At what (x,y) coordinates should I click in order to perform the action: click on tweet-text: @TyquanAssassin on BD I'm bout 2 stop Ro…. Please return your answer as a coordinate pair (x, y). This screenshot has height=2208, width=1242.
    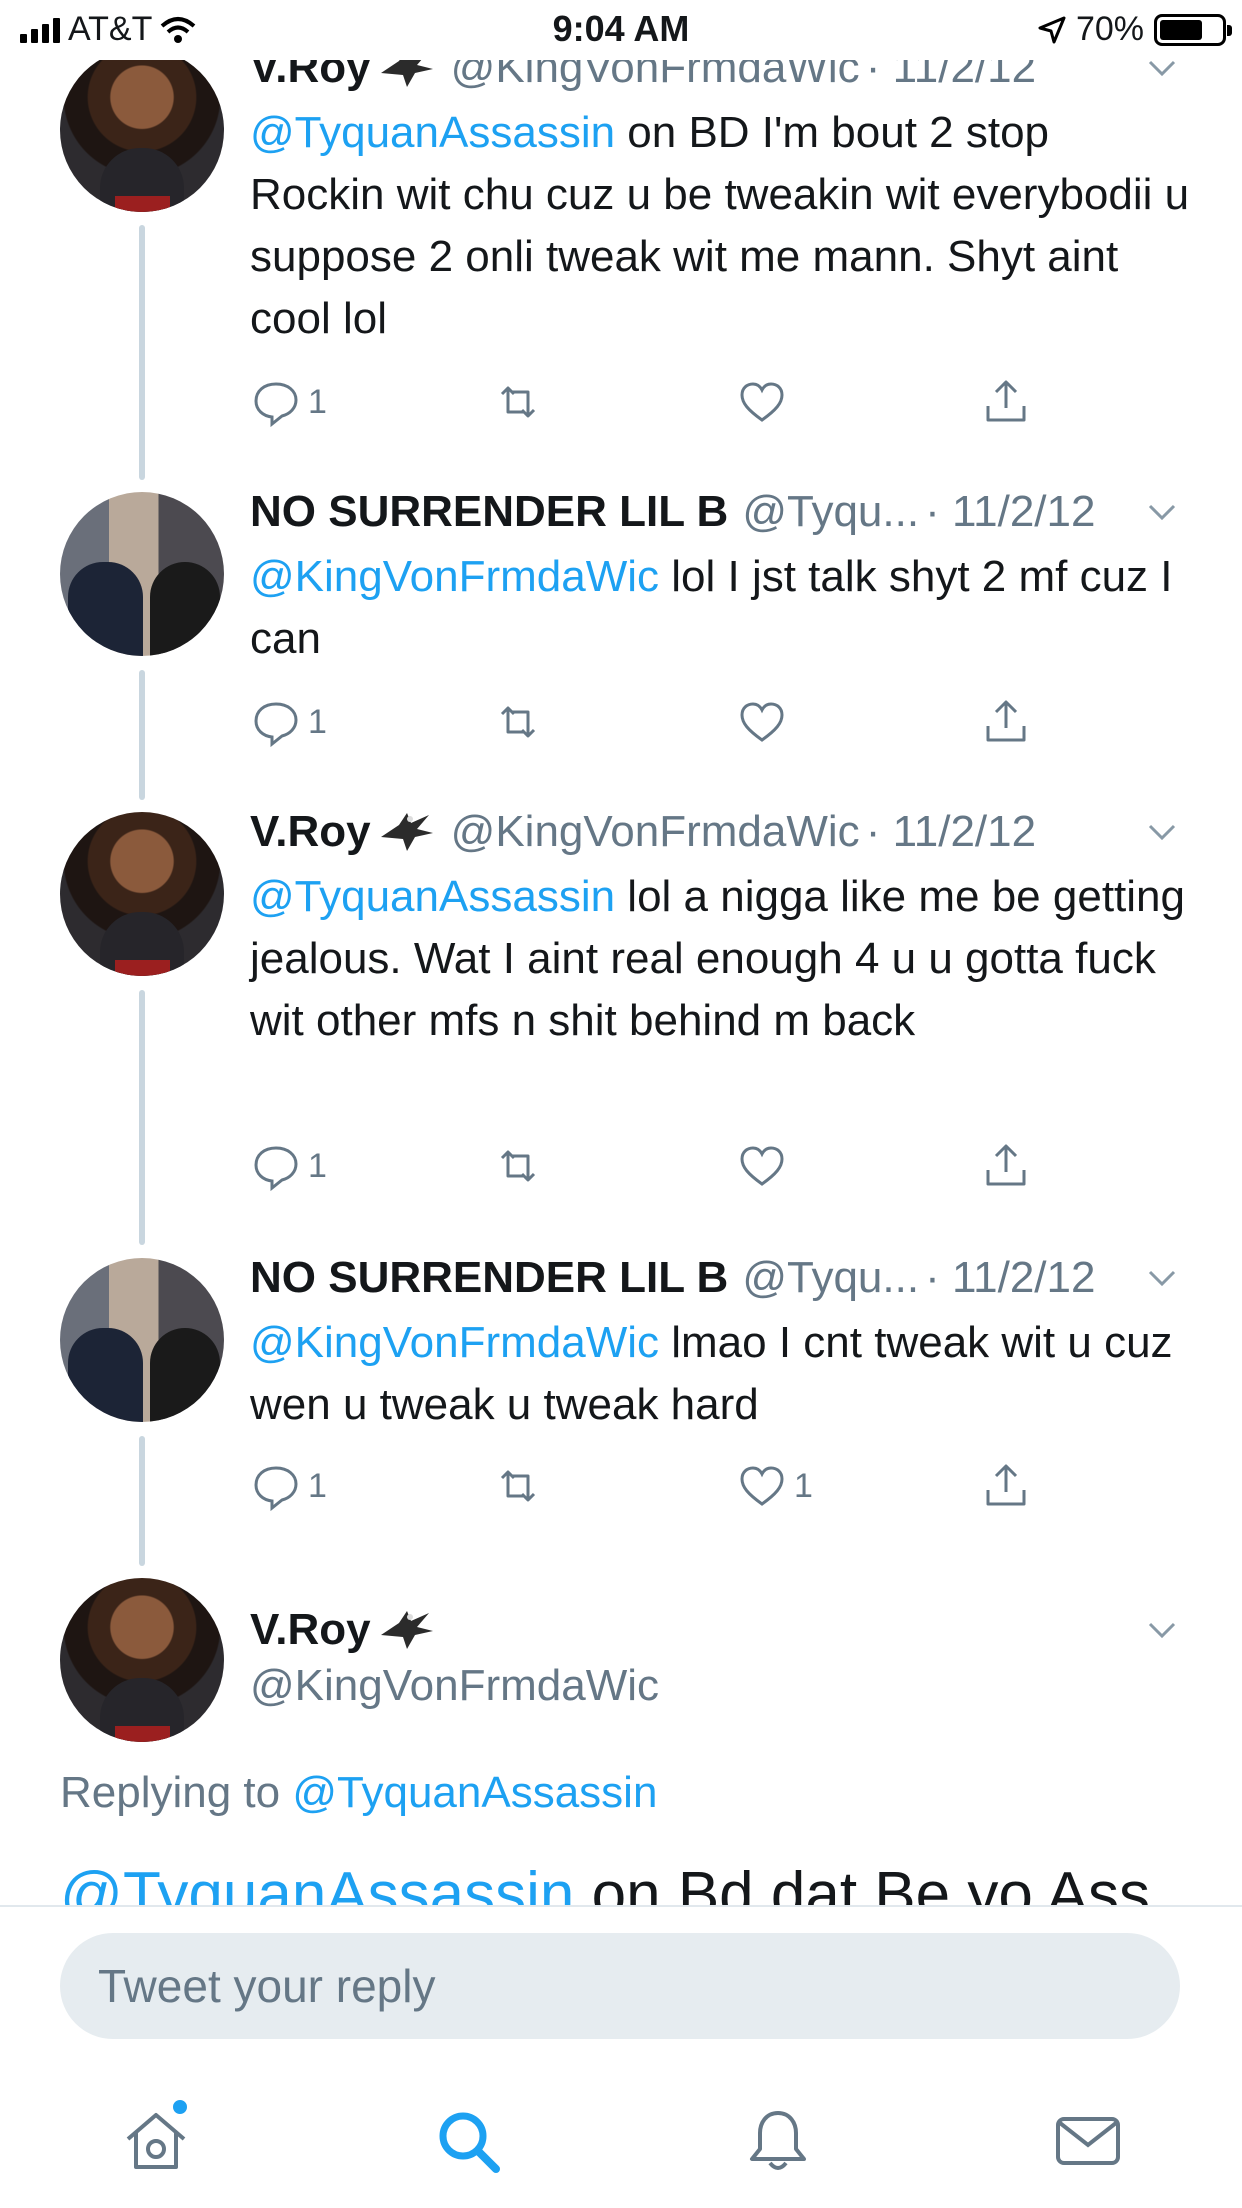
    Looking at the image, I should click on (721, 226).